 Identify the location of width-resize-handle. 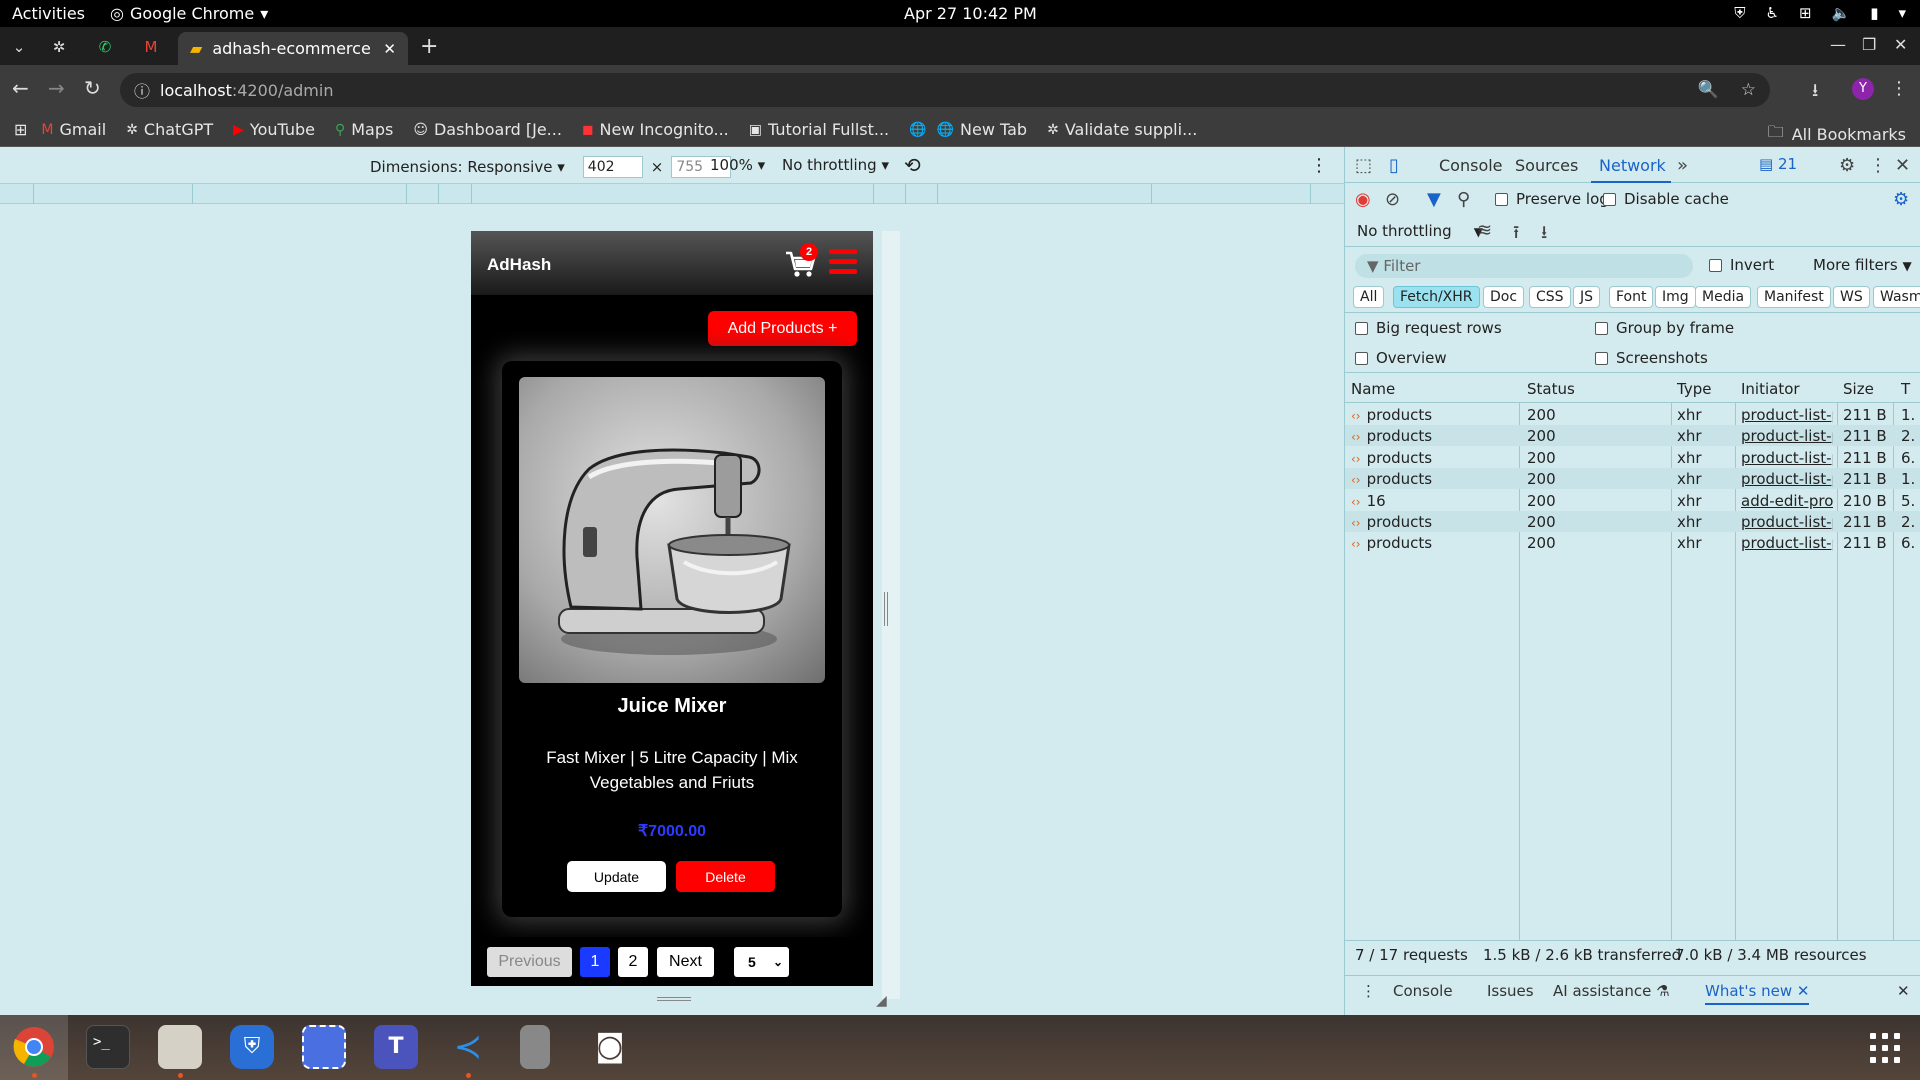
(886, 609).